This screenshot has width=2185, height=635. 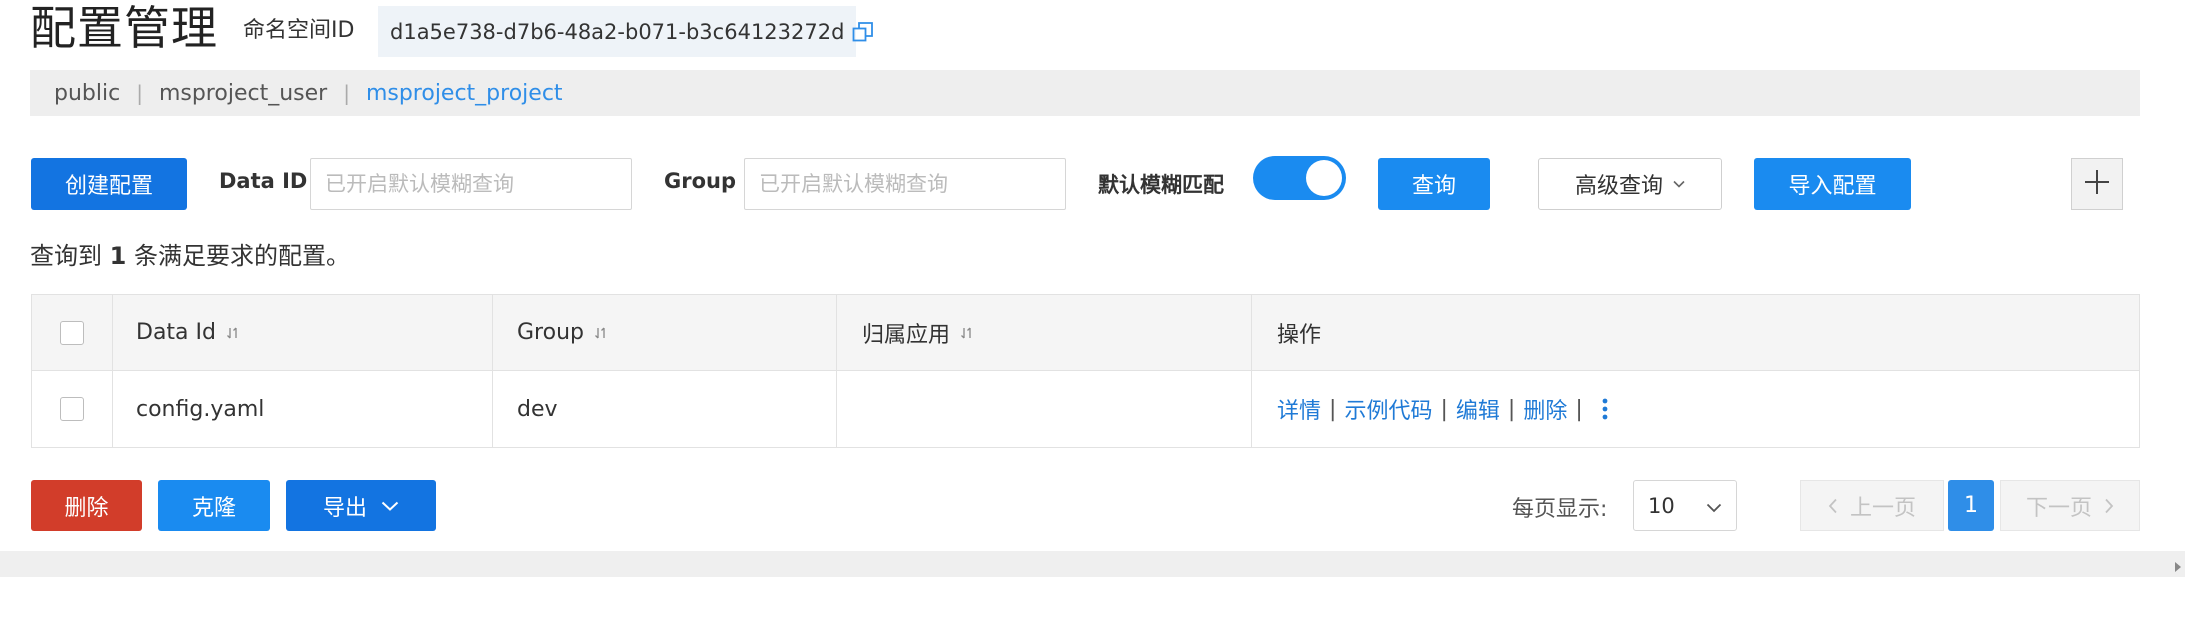 I want to click on result-count: 1, so click(x=118, y=256).